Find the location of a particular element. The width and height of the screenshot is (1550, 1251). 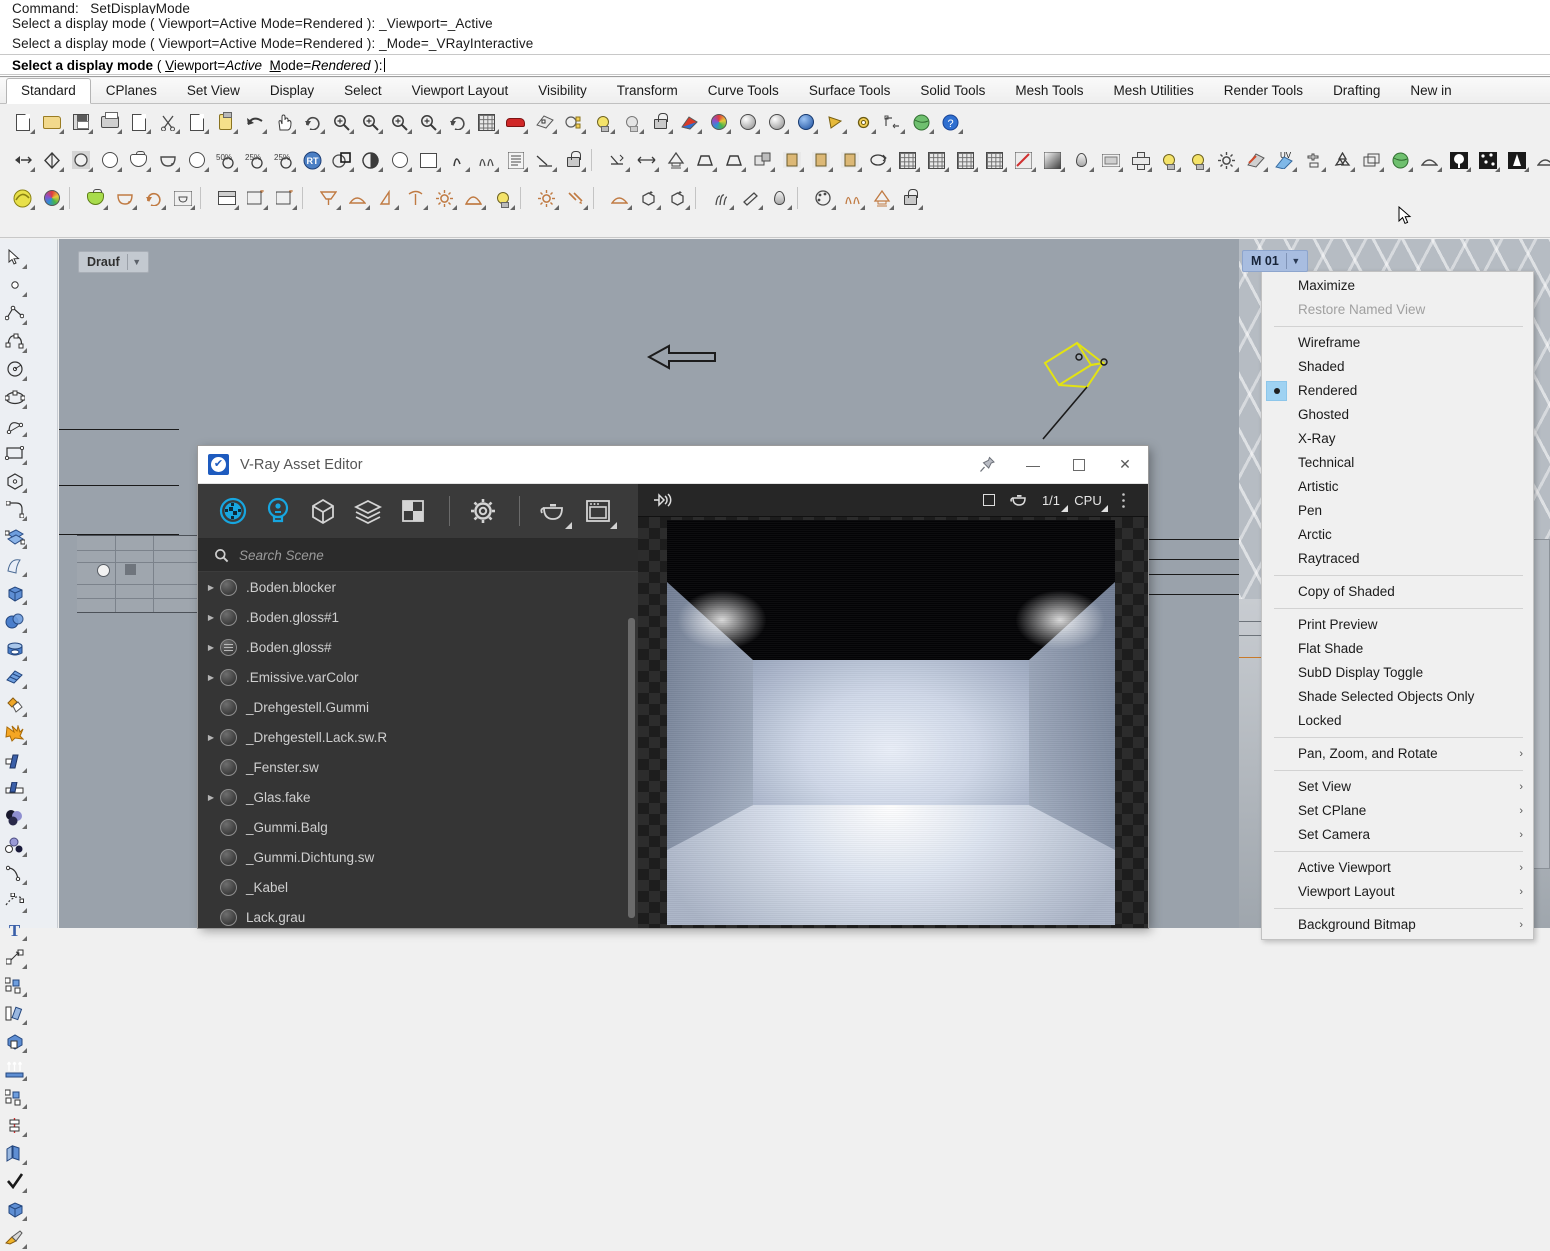

recycle-icon is located at coordinates (1342, 160).